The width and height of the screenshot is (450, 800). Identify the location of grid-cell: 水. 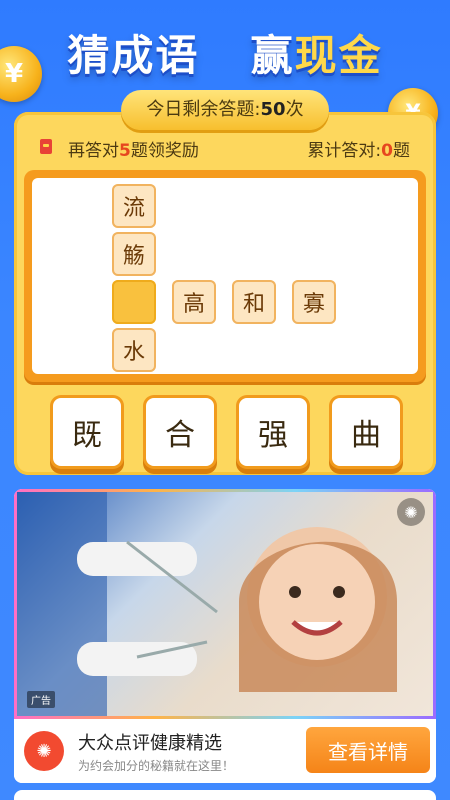
(134, 350).